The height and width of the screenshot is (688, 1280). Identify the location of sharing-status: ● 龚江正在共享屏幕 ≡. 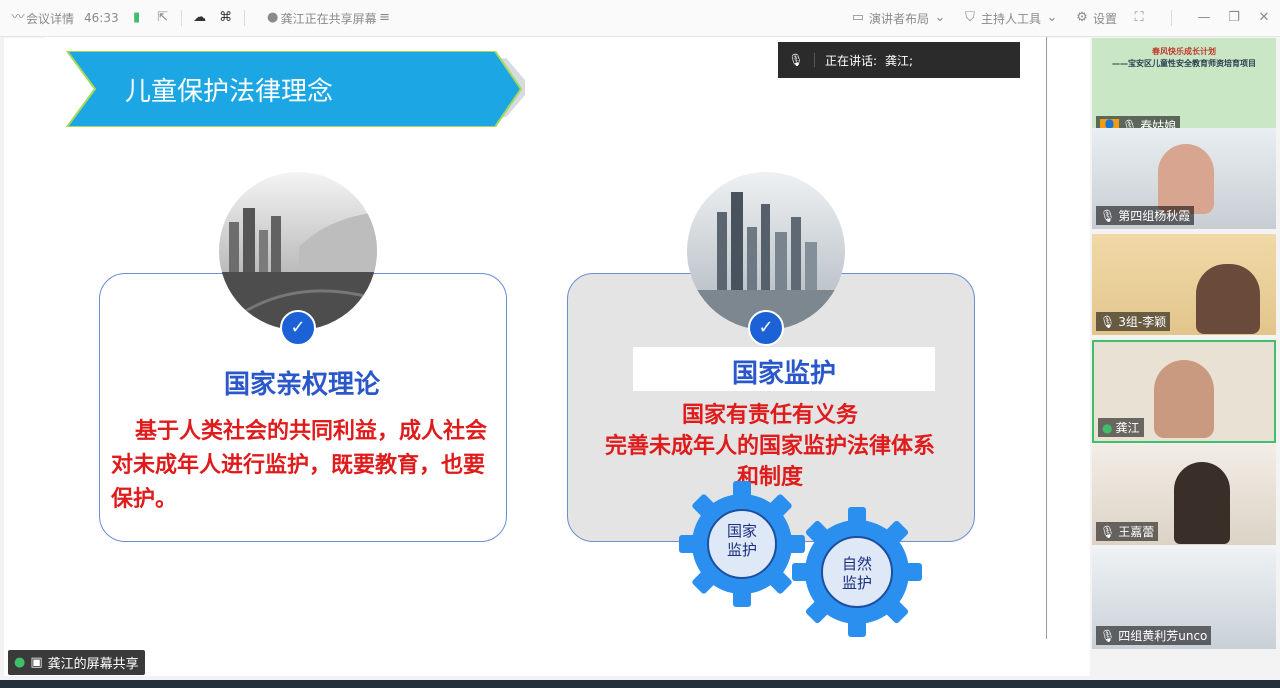
(329, 18).